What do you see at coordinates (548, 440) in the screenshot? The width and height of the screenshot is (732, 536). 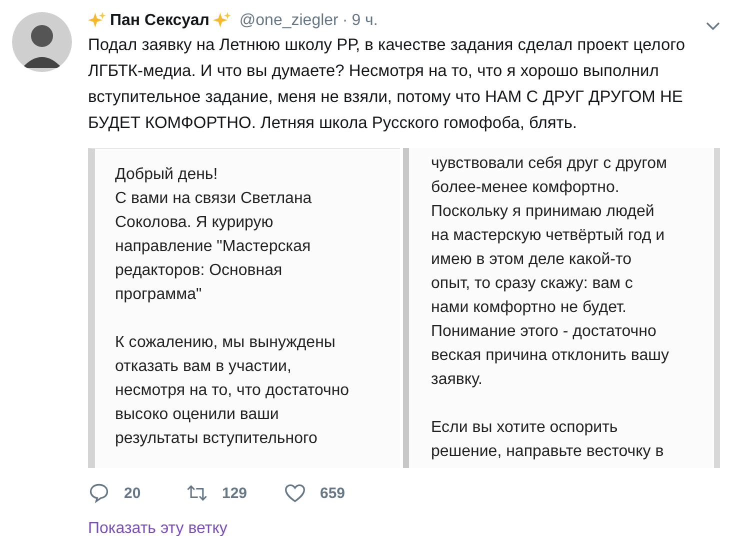 I see `message-paragraph: Если вы хотите оспорить решение, направьте весточку в` at bounding box center [548, 440].